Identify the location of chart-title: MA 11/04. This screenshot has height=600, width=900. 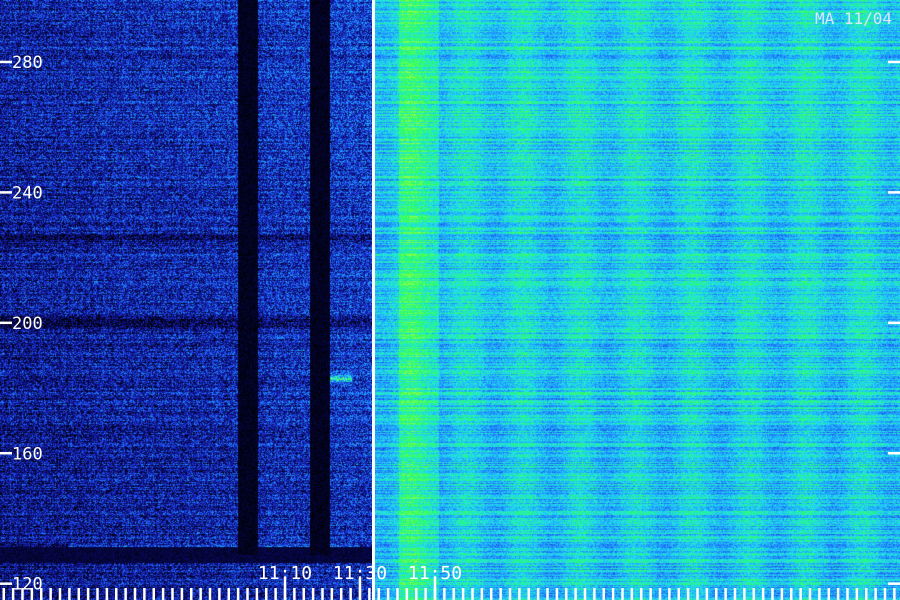
(853, 18).